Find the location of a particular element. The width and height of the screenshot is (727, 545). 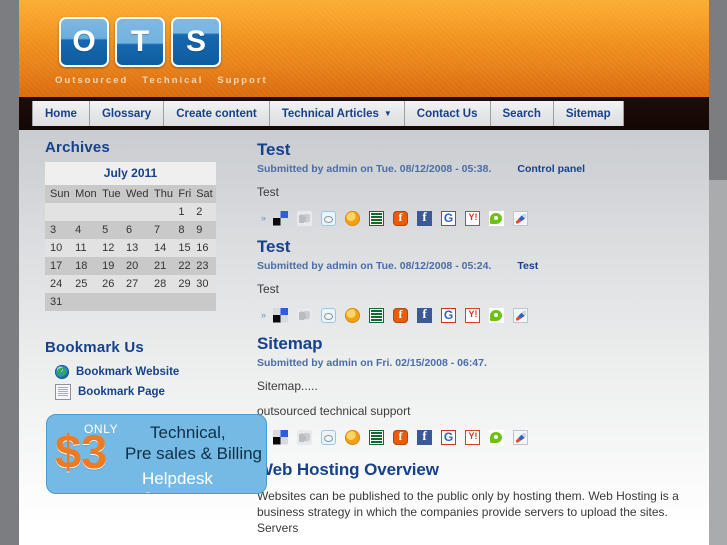

list-item: Bookmark Website is located at coordinates (146, 372).